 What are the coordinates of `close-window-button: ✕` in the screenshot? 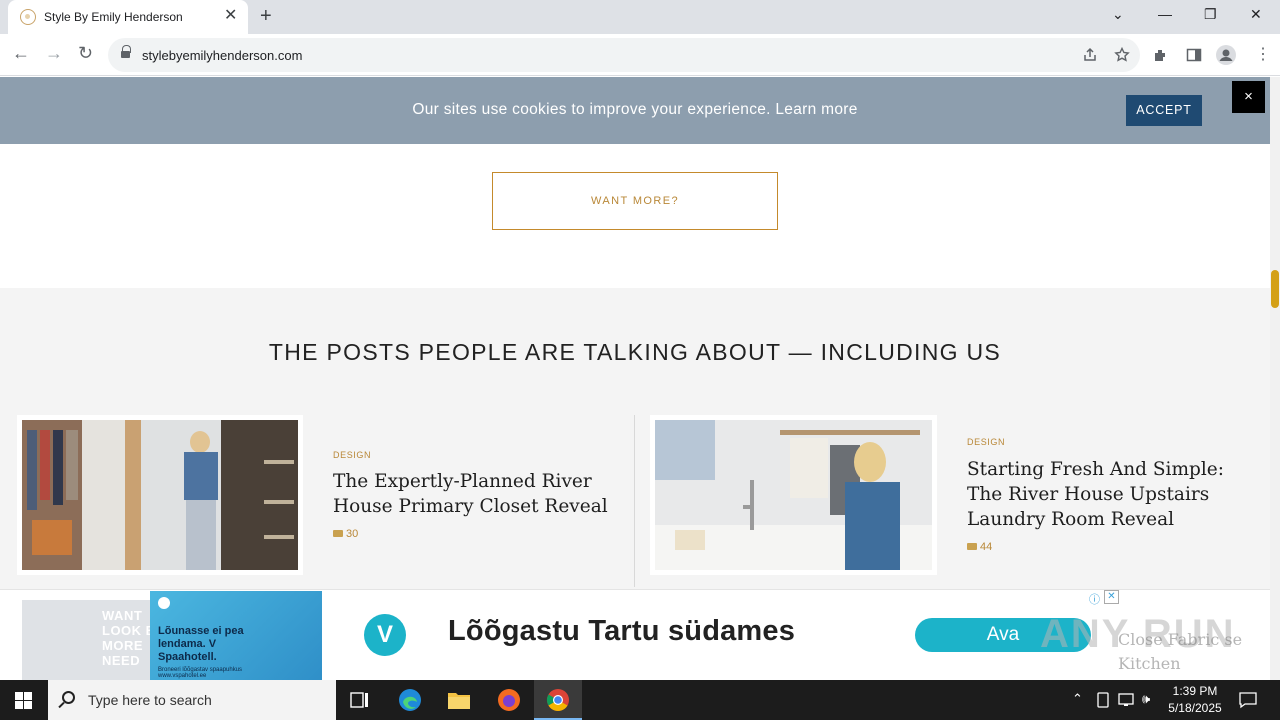 It's located at (1256, 14).